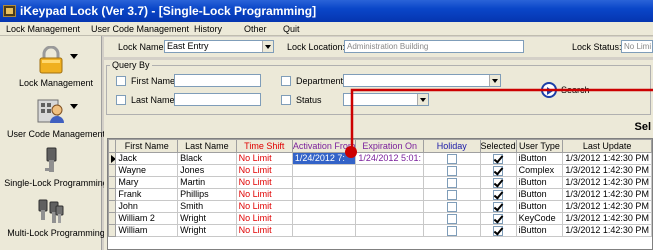 The image size is (653, 250). Describe the element at coordinates (286, 81) in the screenshot. I see `department-checkbox` at that location.